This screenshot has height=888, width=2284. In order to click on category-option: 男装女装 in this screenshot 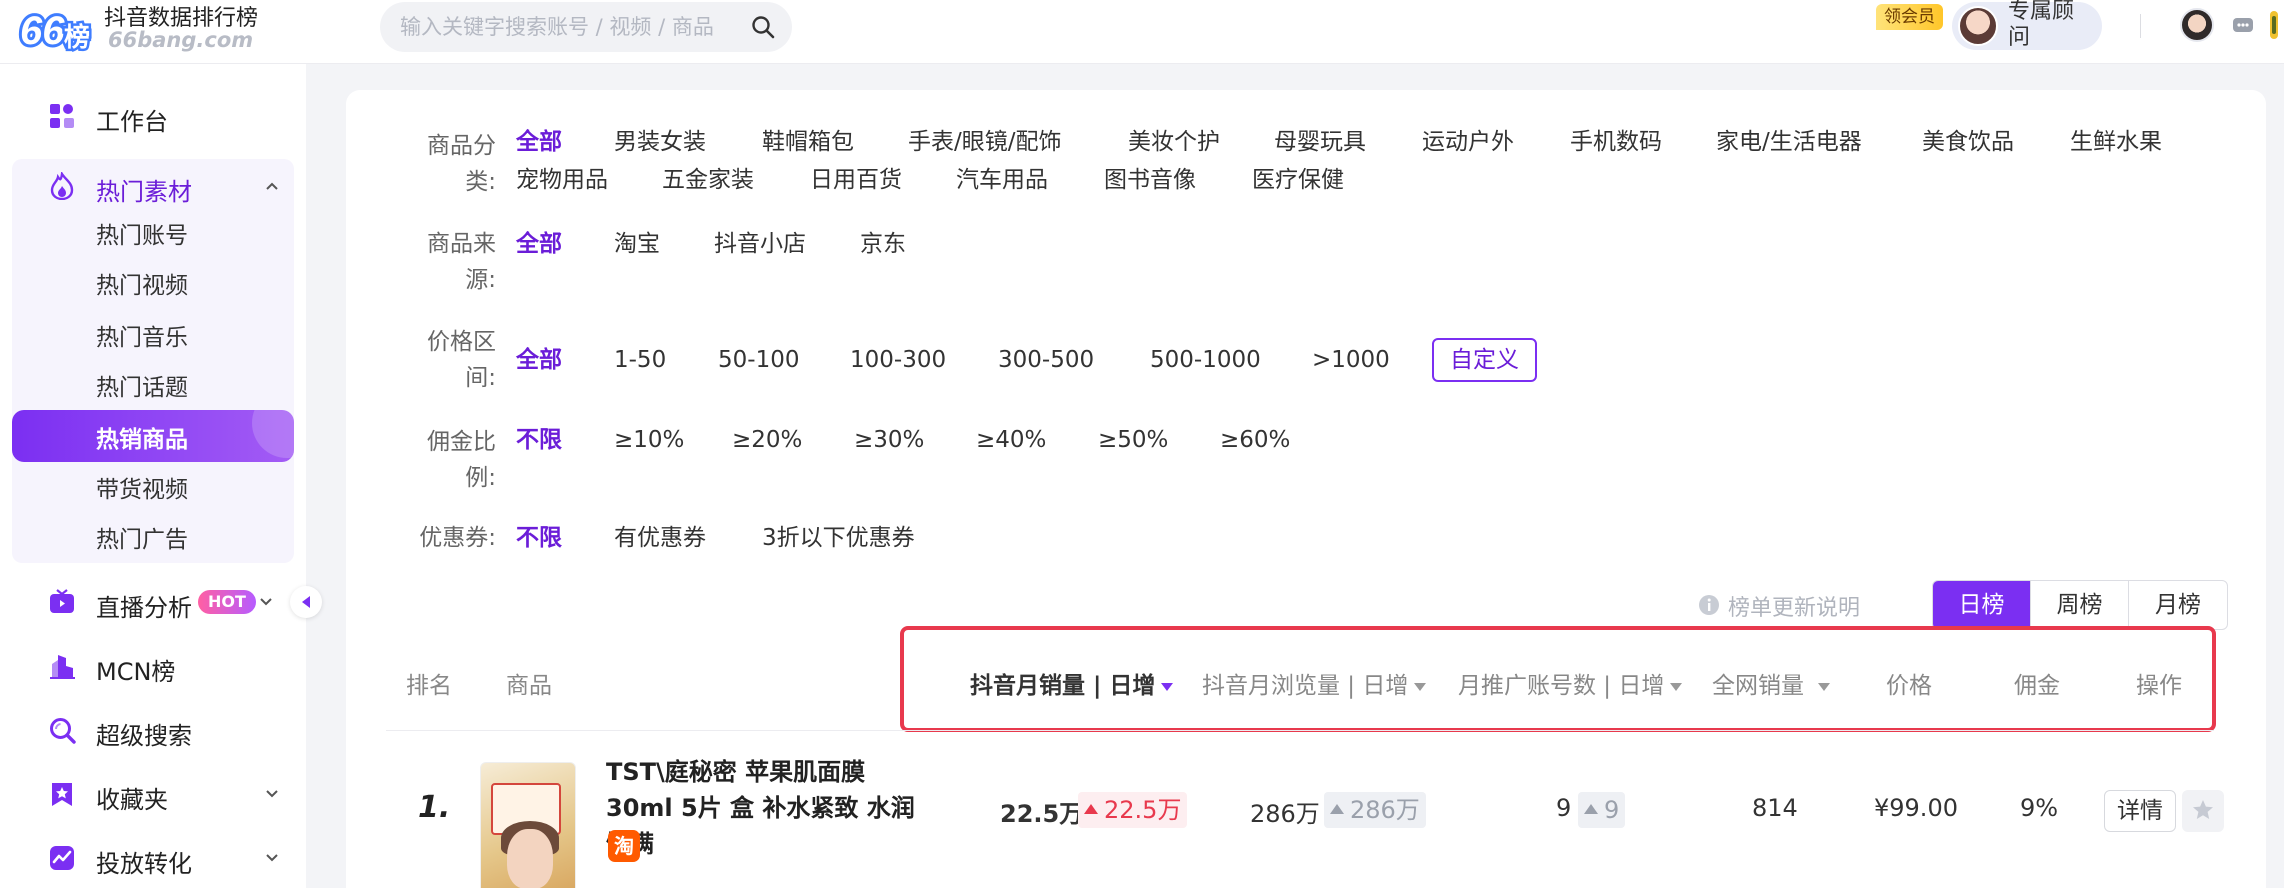, I will do `click(660, 142)`.